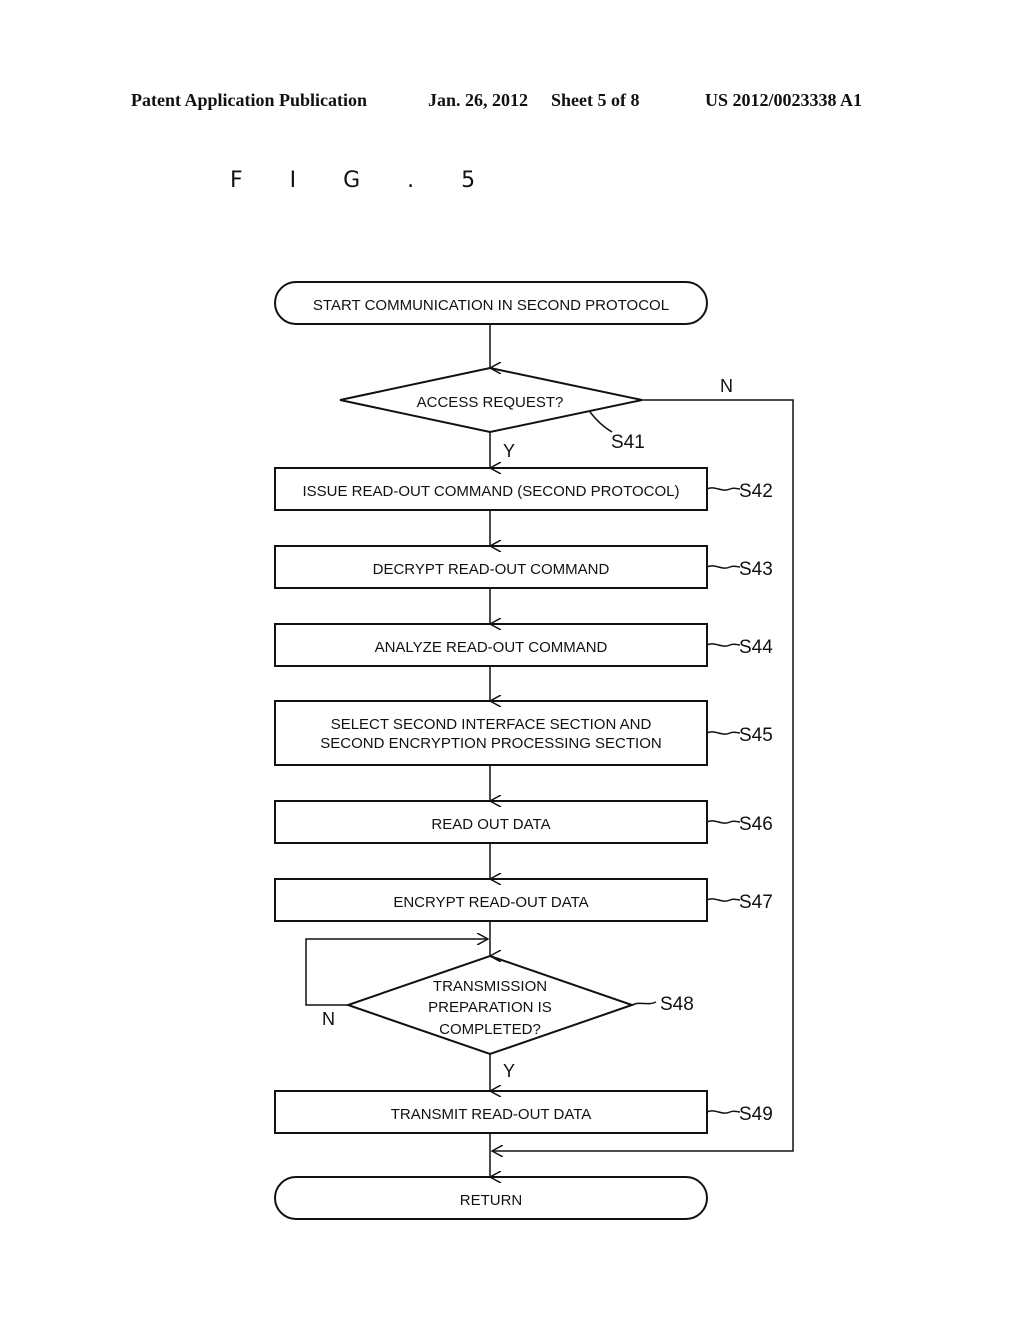 This screenshot has width=1024, height=1320. What do you see at coordinates (601, 422) in the screenshot?
I see `leader-s41` at bounding box center [601, 422].